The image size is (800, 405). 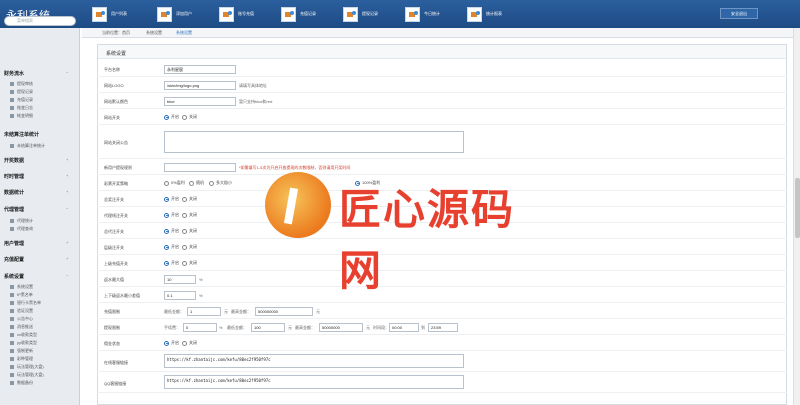 What do you see at coordinates (14, 209) in the screenshot?
I see `sidebar-section-agents: 代理管理` at bounding box center [14, 209].